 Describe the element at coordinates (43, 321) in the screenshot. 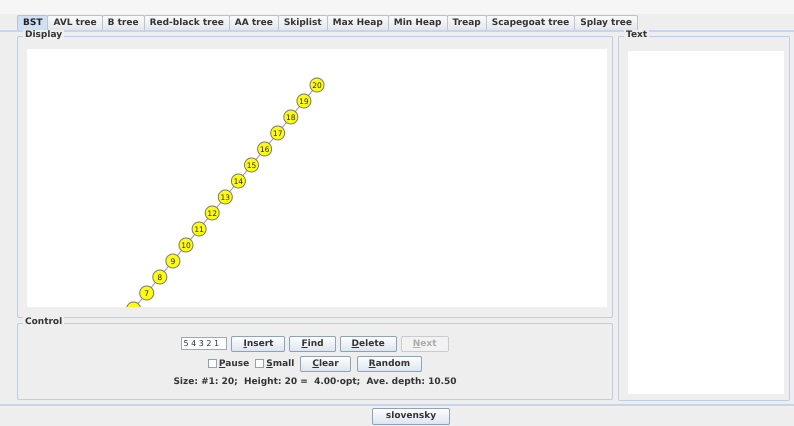

I see `panel-title: Control` at that location.